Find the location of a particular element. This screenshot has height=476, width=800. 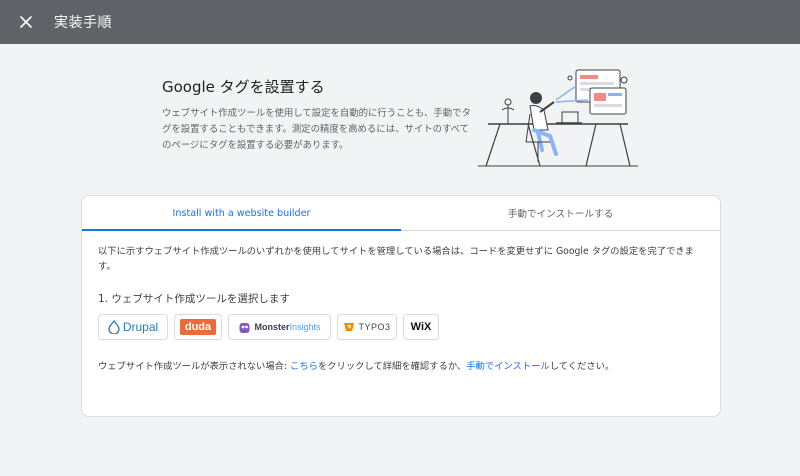

builder-logo-list: Drupal duda MonsterInsights TYPO3 WiX is located at coordinates (401, 327).